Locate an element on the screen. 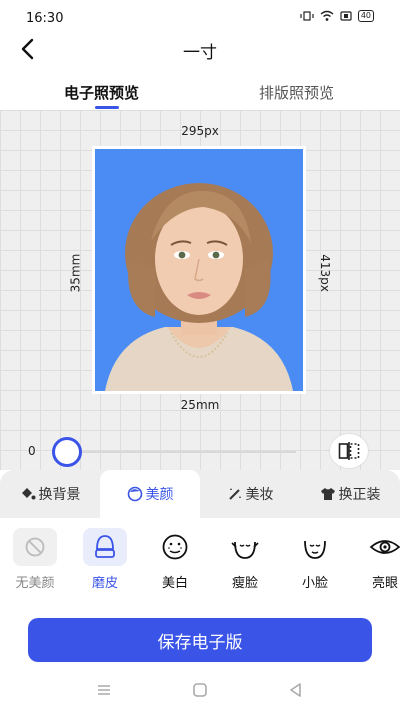  slider-handle is located at coordinates (67, 452).